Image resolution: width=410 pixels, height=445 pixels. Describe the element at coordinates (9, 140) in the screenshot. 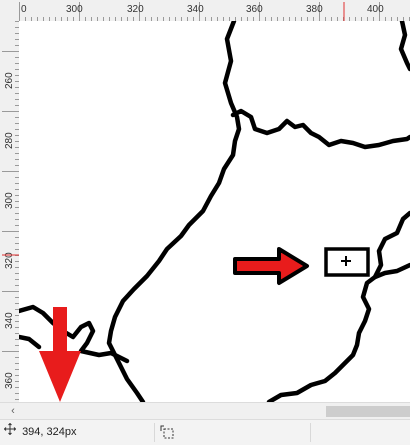

I see `ruler-label: 280` at that location.